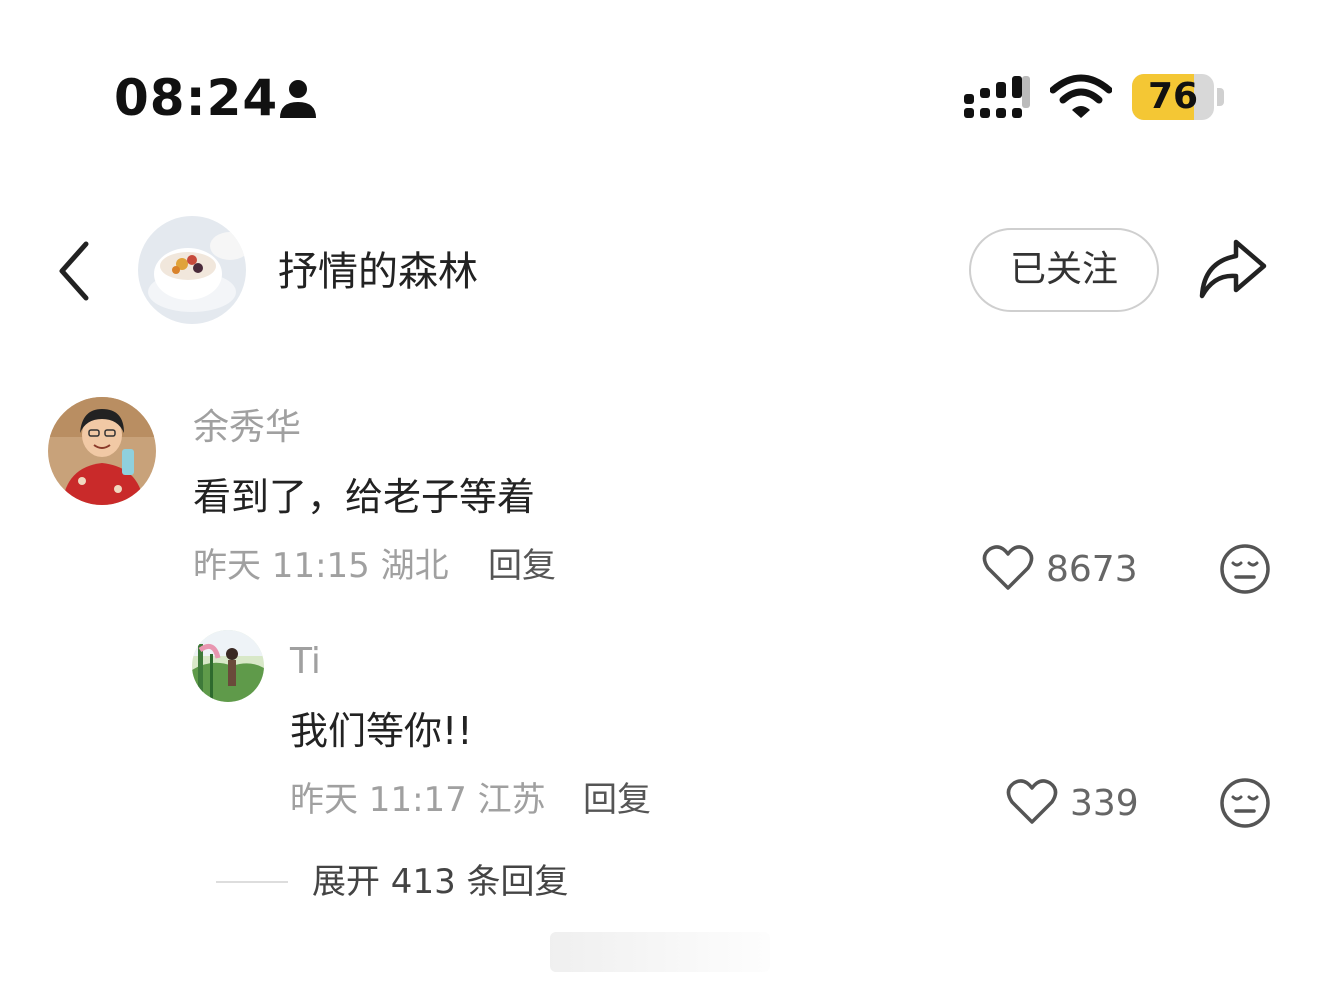  What do you see at coordinates (247, 428) in the screenshot?
I see `commenter-name: 余秀华` at bounding box center [247, 428].